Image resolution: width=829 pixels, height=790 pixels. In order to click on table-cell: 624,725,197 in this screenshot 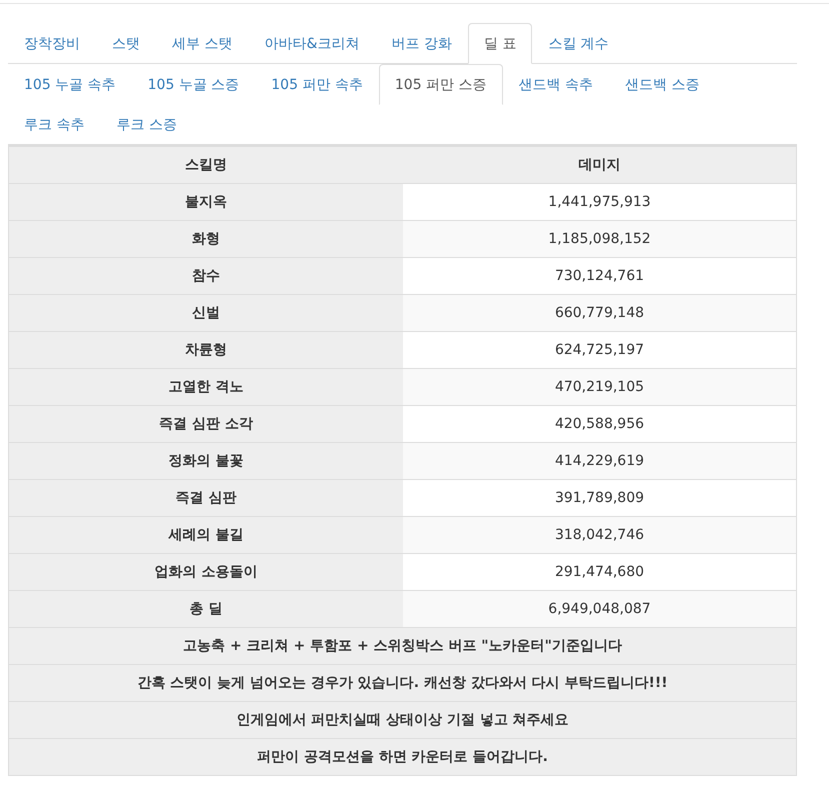, I will do `click(599, 350)`.